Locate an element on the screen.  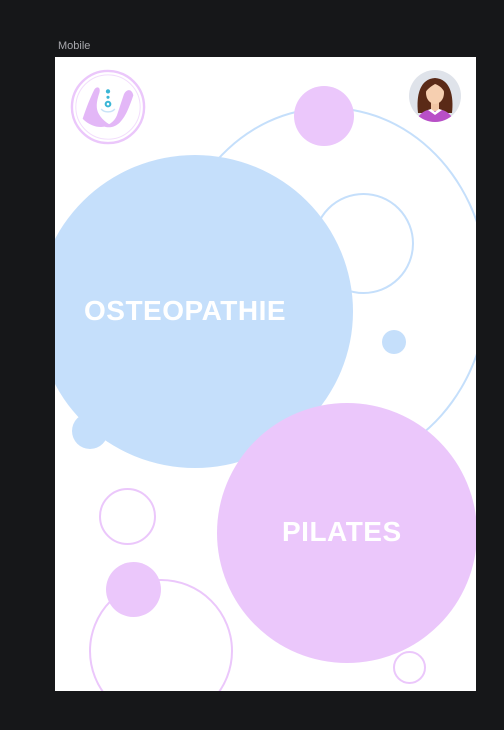
decor-ring-pink-small is located at coordinates (127, 516).